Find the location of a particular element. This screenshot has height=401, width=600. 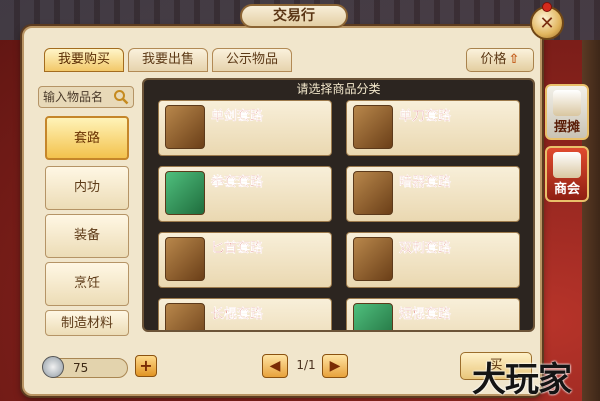

grid-item-single-blade: 单刀套路 is located at coordinates (433, 128).